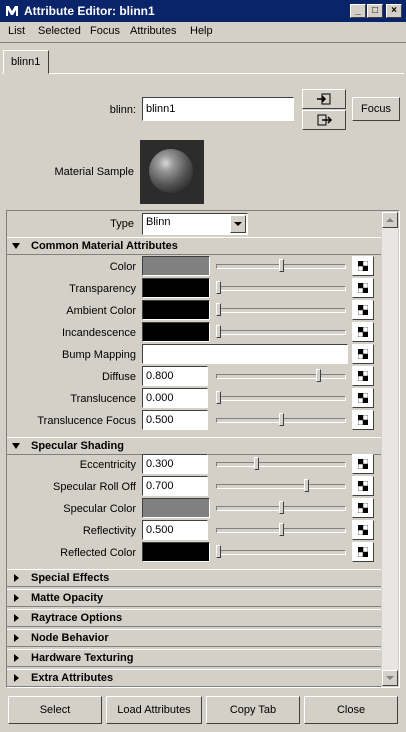 The width and height of the screenshot is (406, 732). What do you see at coordinates (363, 552) in the screenshot?
I see `reflected-color-map-button` at bounding box center [363, 552].